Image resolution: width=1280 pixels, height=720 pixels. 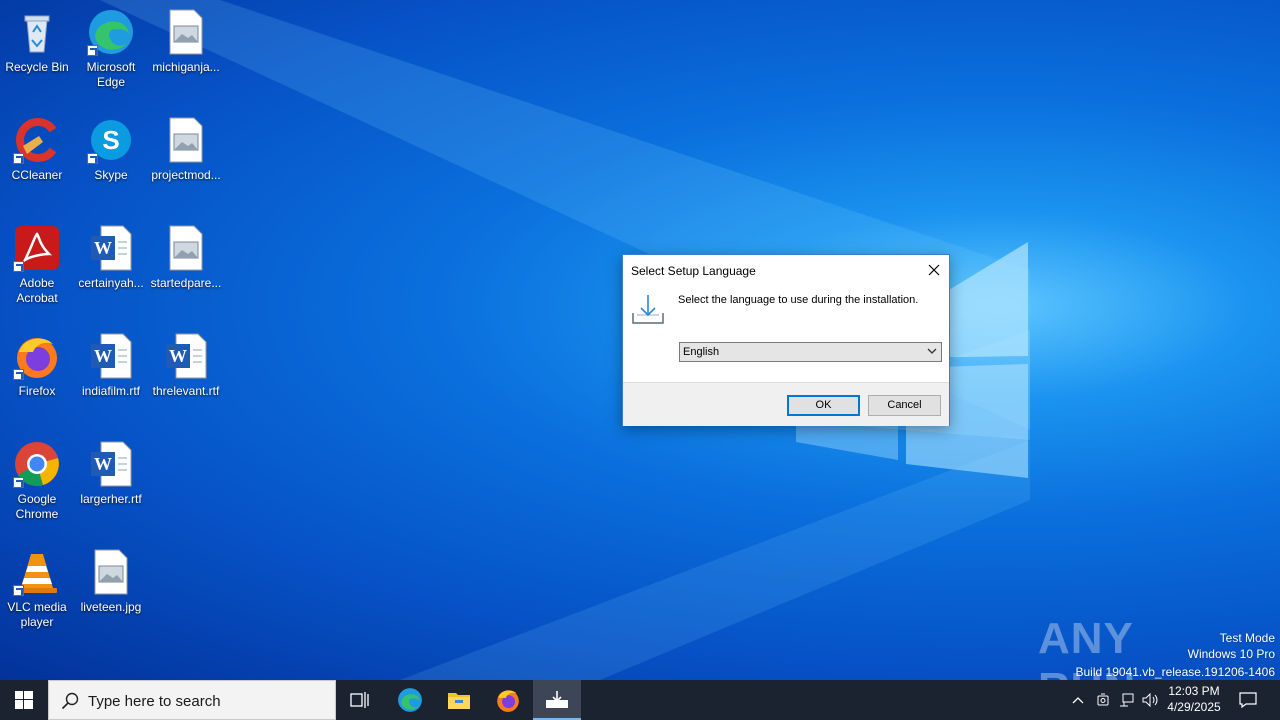 I want to click on task-view-button, so click(x=360, y=700).